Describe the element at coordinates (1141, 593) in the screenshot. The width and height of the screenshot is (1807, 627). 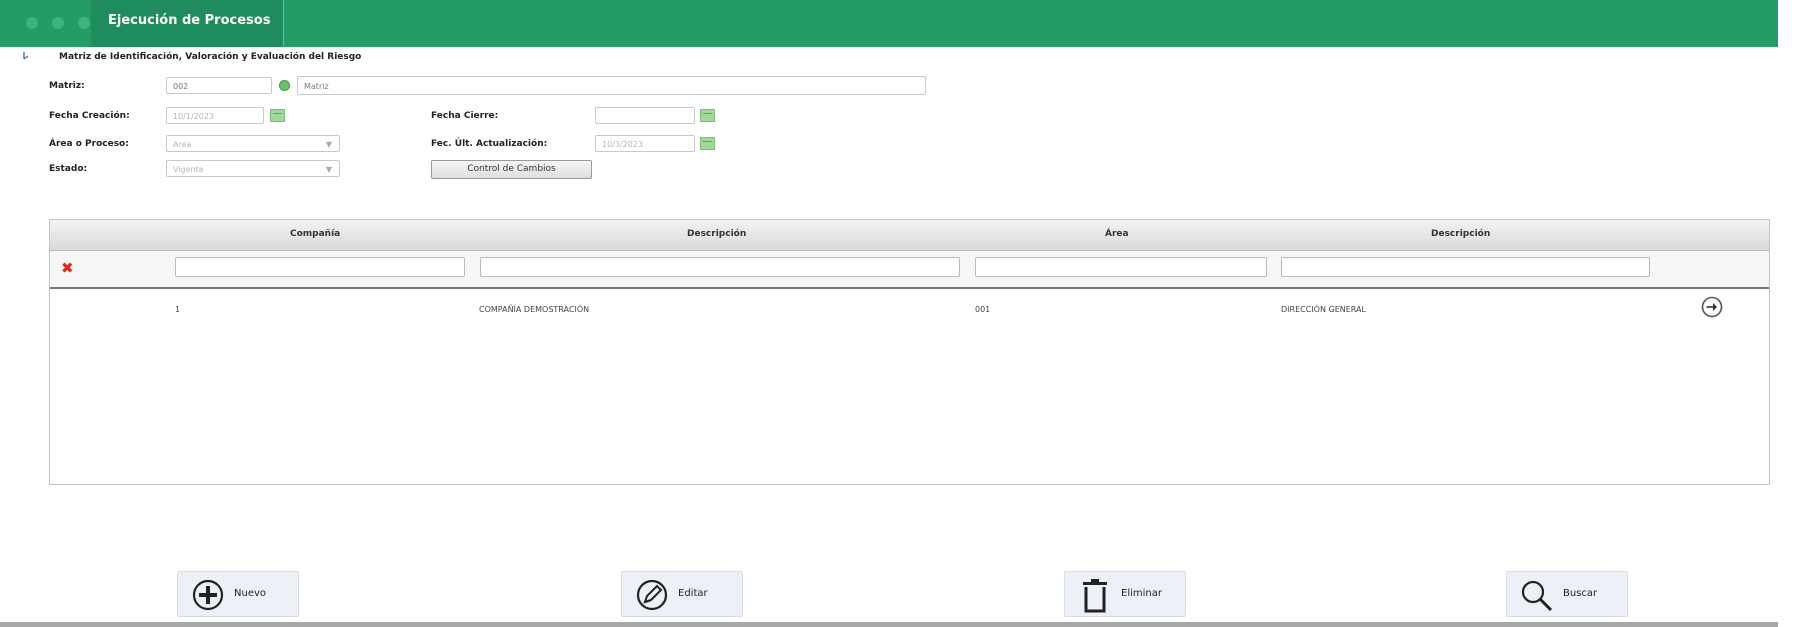
I see `eliminar-label: Eliminar` at that location.